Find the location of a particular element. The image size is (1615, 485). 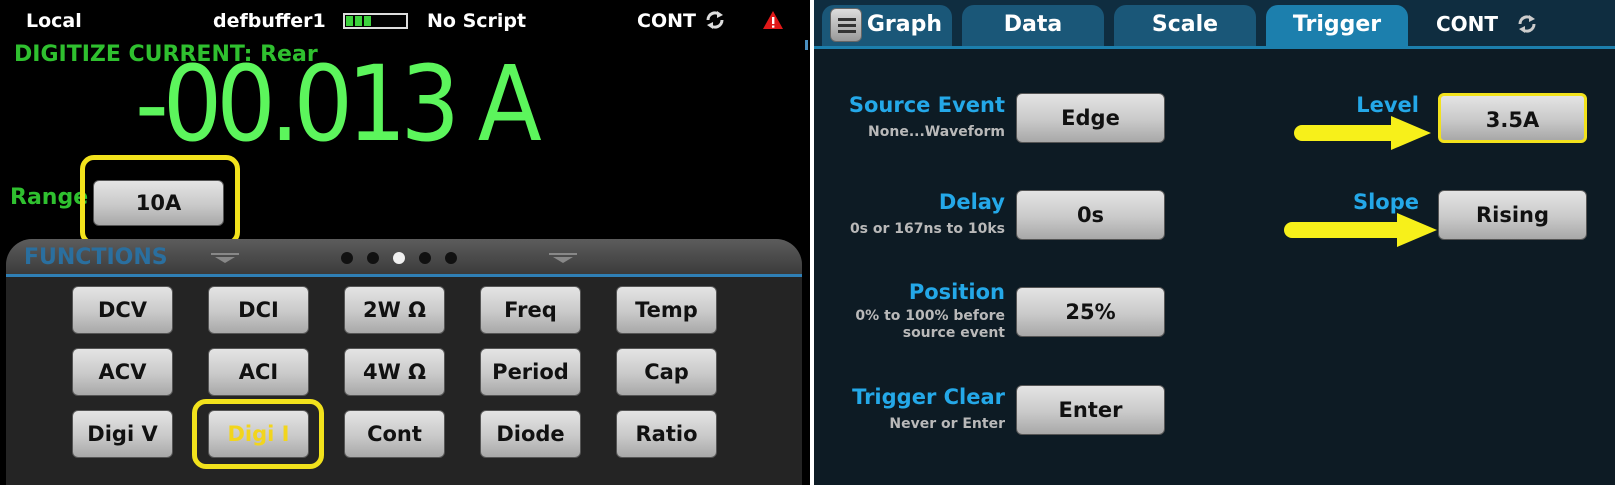

function-button-cap: Cap is located at coordinates (666, 372).